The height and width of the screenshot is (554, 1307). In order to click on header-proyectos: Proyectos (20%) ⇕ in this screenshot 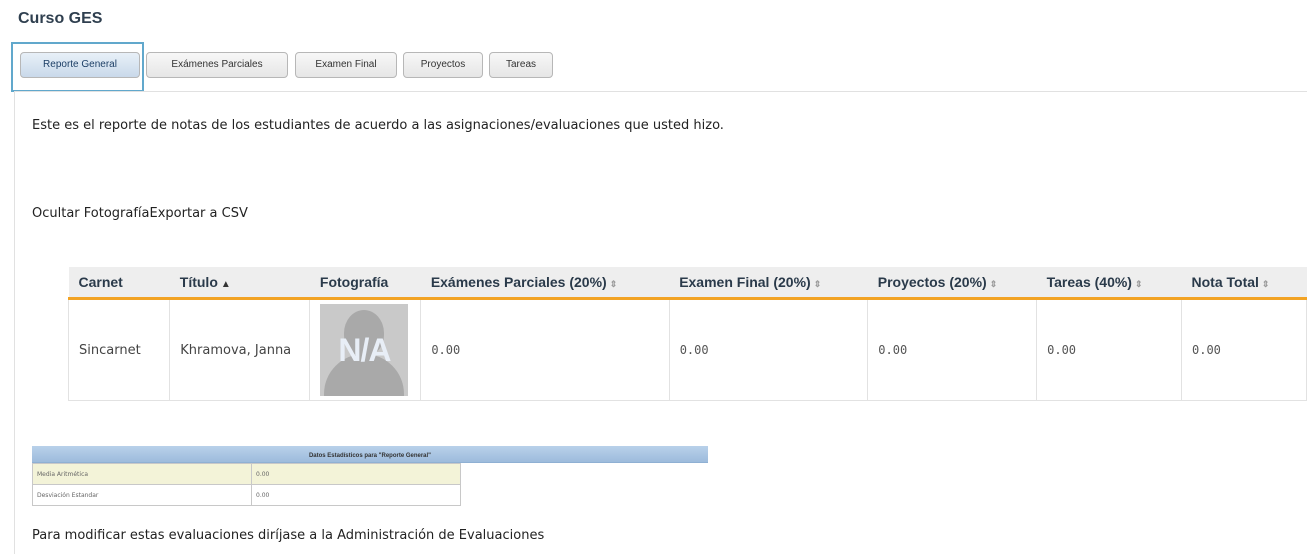, I will do `click(952, 283)`.